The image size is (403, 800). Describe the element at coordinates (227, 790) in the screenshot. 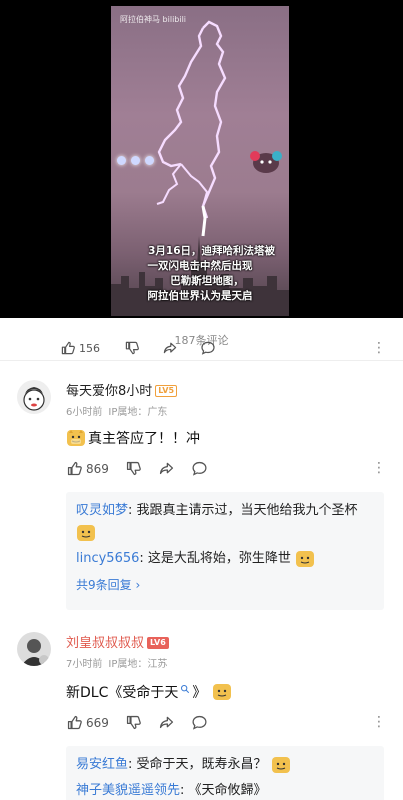

I see `reply-text: 《天命攸歸》` at that location.